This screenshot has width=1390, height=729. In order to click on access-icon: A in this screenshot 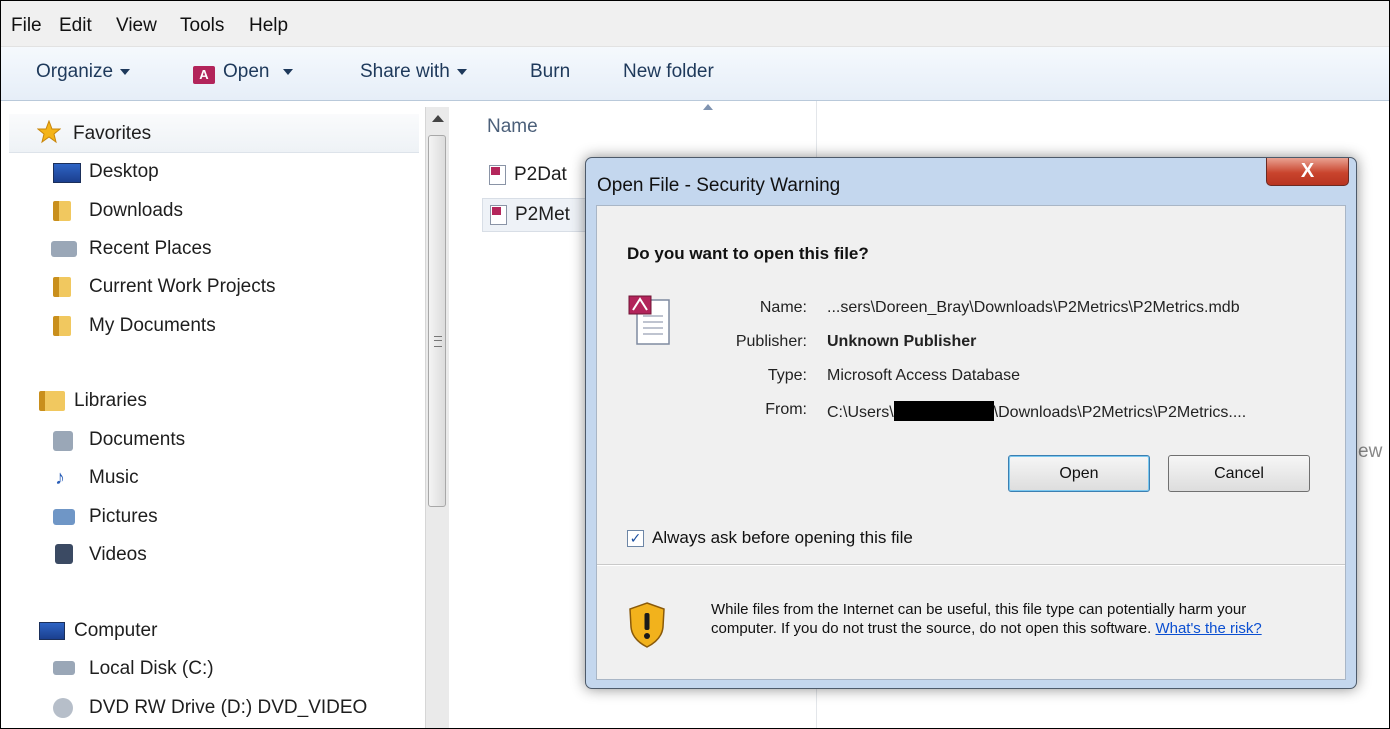, I will do `click(204, 75)`.